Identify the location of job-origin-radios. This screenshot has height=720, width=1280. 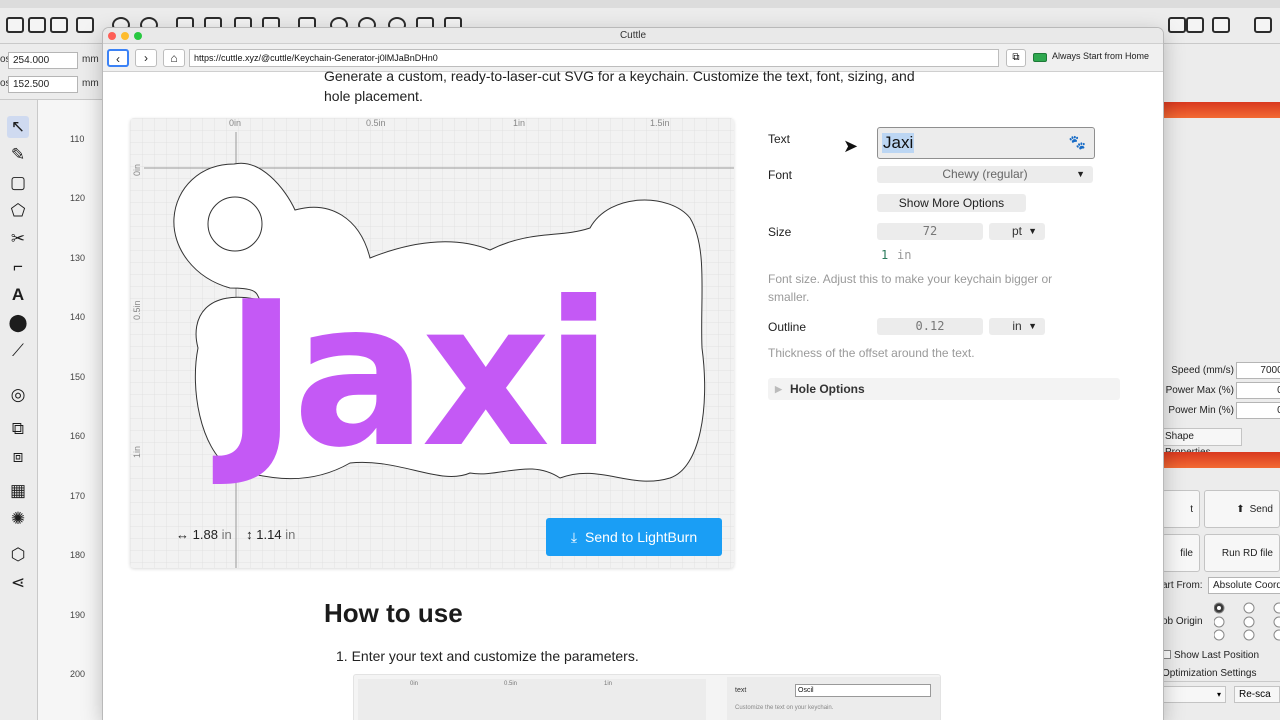
(1246, 622).